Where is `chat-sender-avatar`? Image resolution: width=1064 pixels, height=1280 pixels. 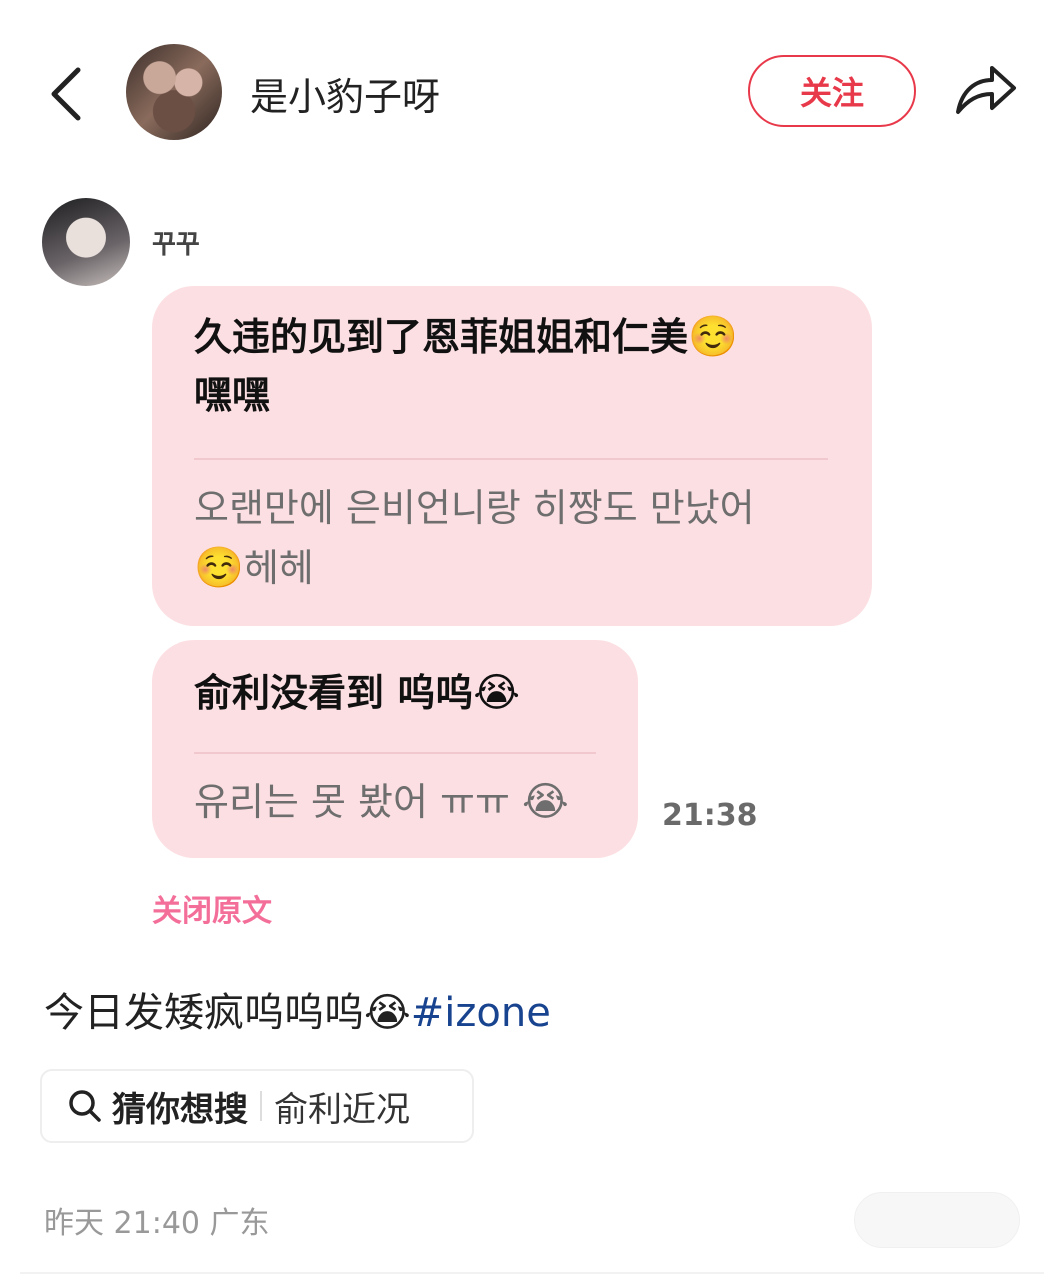 chat-sender-avatar is located at coordinates (86, 242).